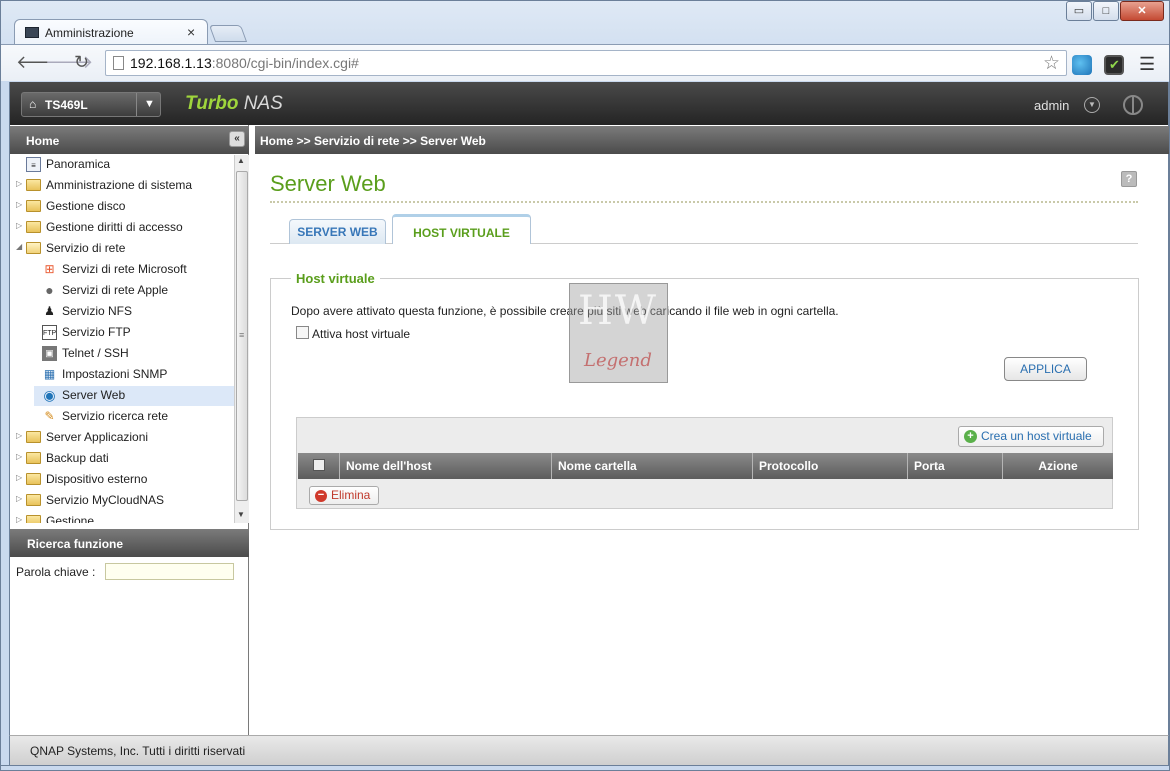  What do you see at coordinates (75, 544) in the screenshot?
I see `search-panel-title: Ricerca funzione` at bounding box center [75, 544].